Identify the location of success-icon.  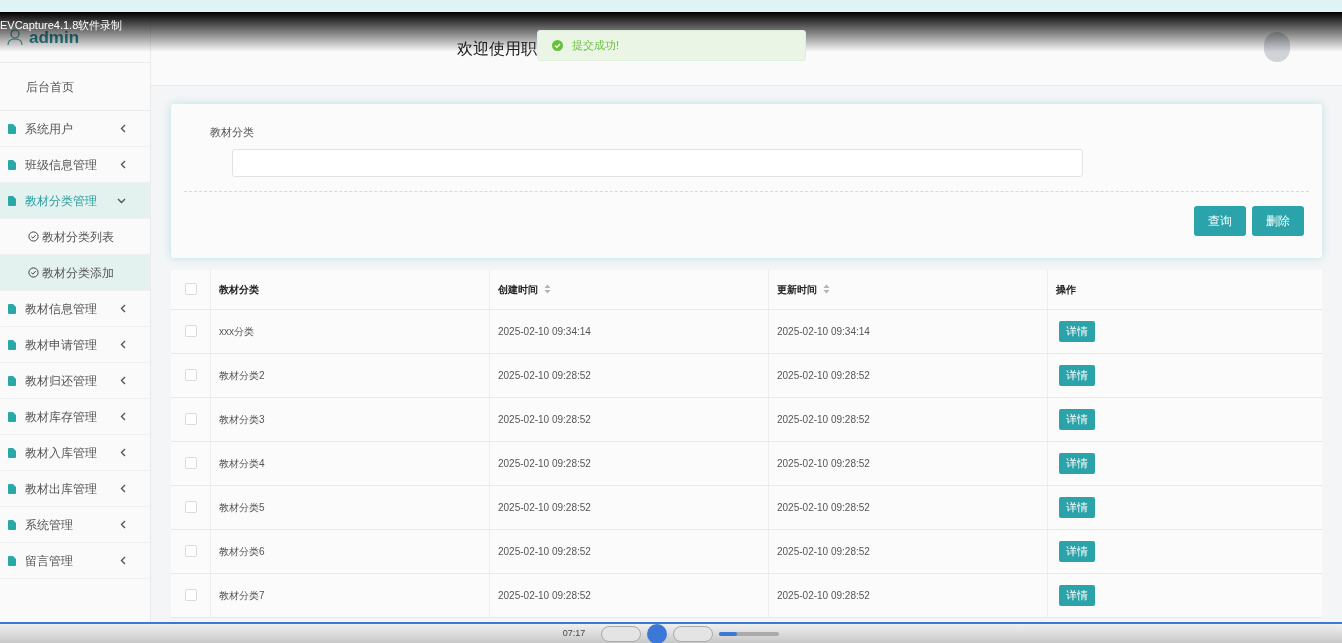
(557, 45).